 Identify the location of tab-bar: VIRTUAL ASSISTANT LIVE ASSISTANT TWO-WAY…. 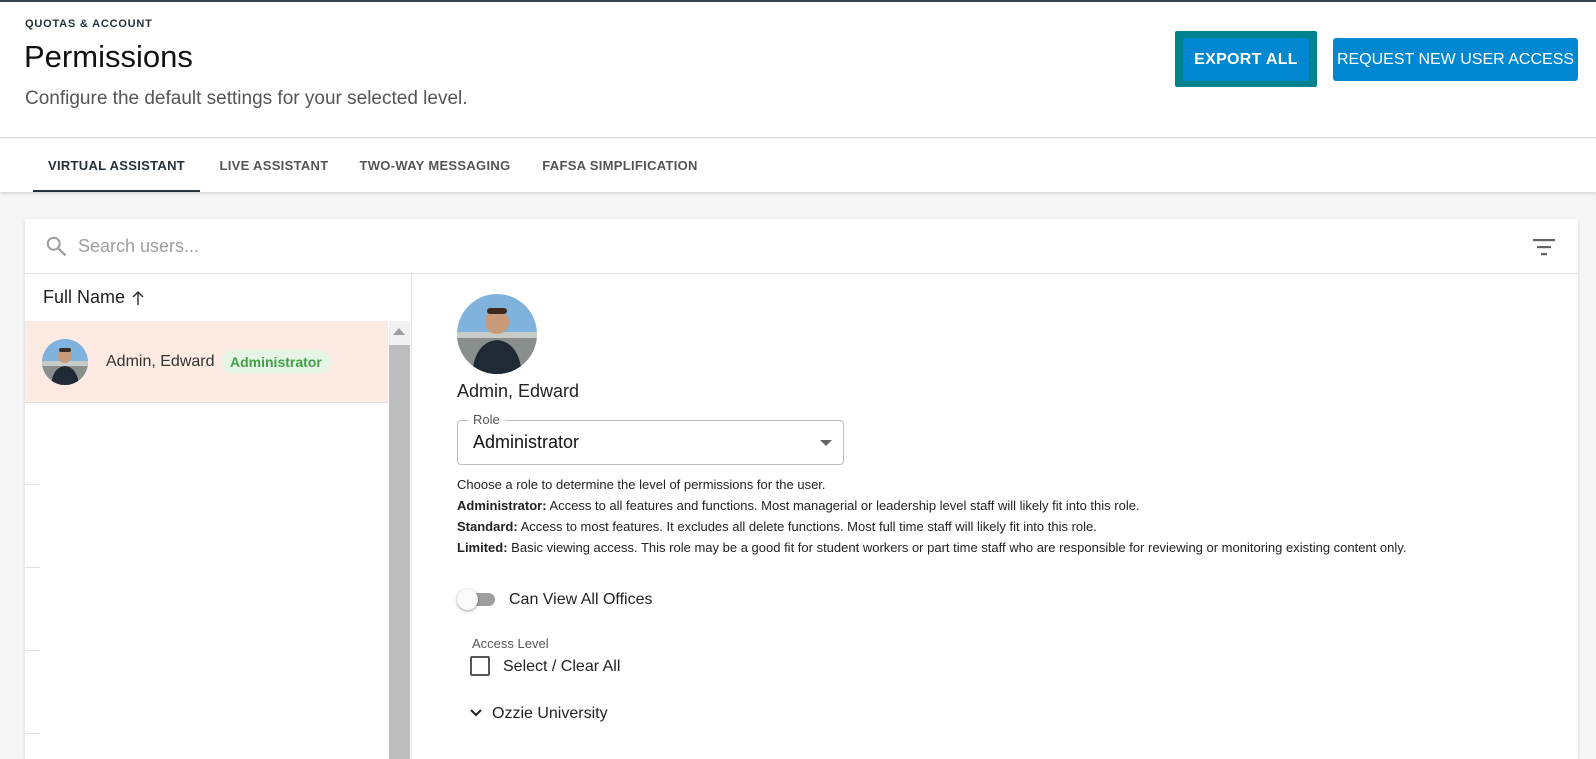
(798, 165).